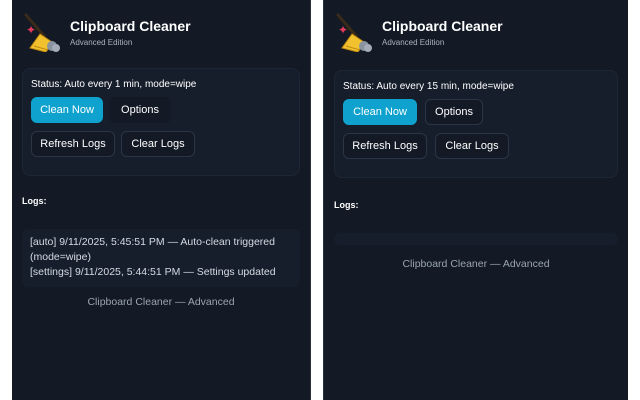 The height and width of the screenshot is (400, 640). Describe the element at coordinates (60, 257) in the screenshot. I see `log-line: (mode=wipe)` at that location.